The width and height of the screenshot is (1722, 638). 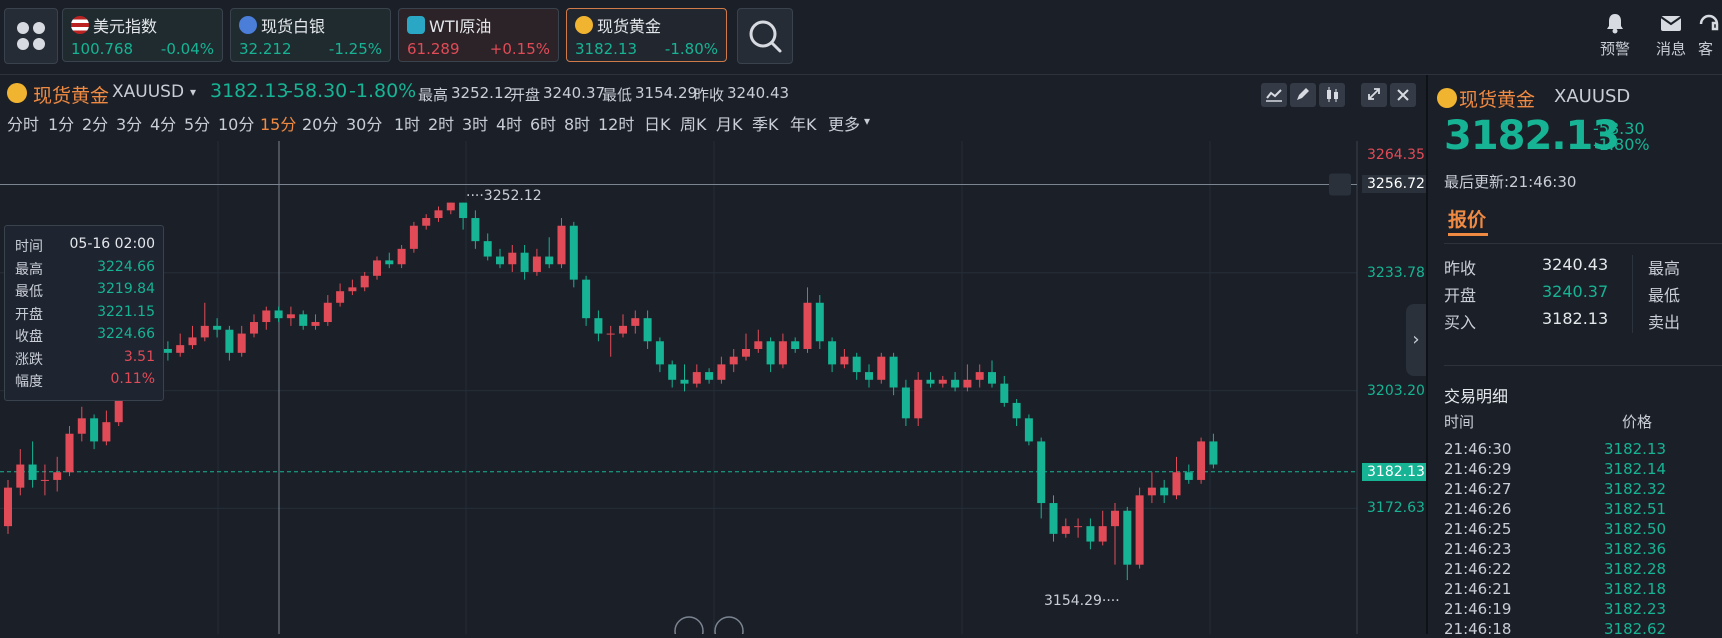 I want to click on tooltip-key: 涨跌, so click(x=29, y=359).